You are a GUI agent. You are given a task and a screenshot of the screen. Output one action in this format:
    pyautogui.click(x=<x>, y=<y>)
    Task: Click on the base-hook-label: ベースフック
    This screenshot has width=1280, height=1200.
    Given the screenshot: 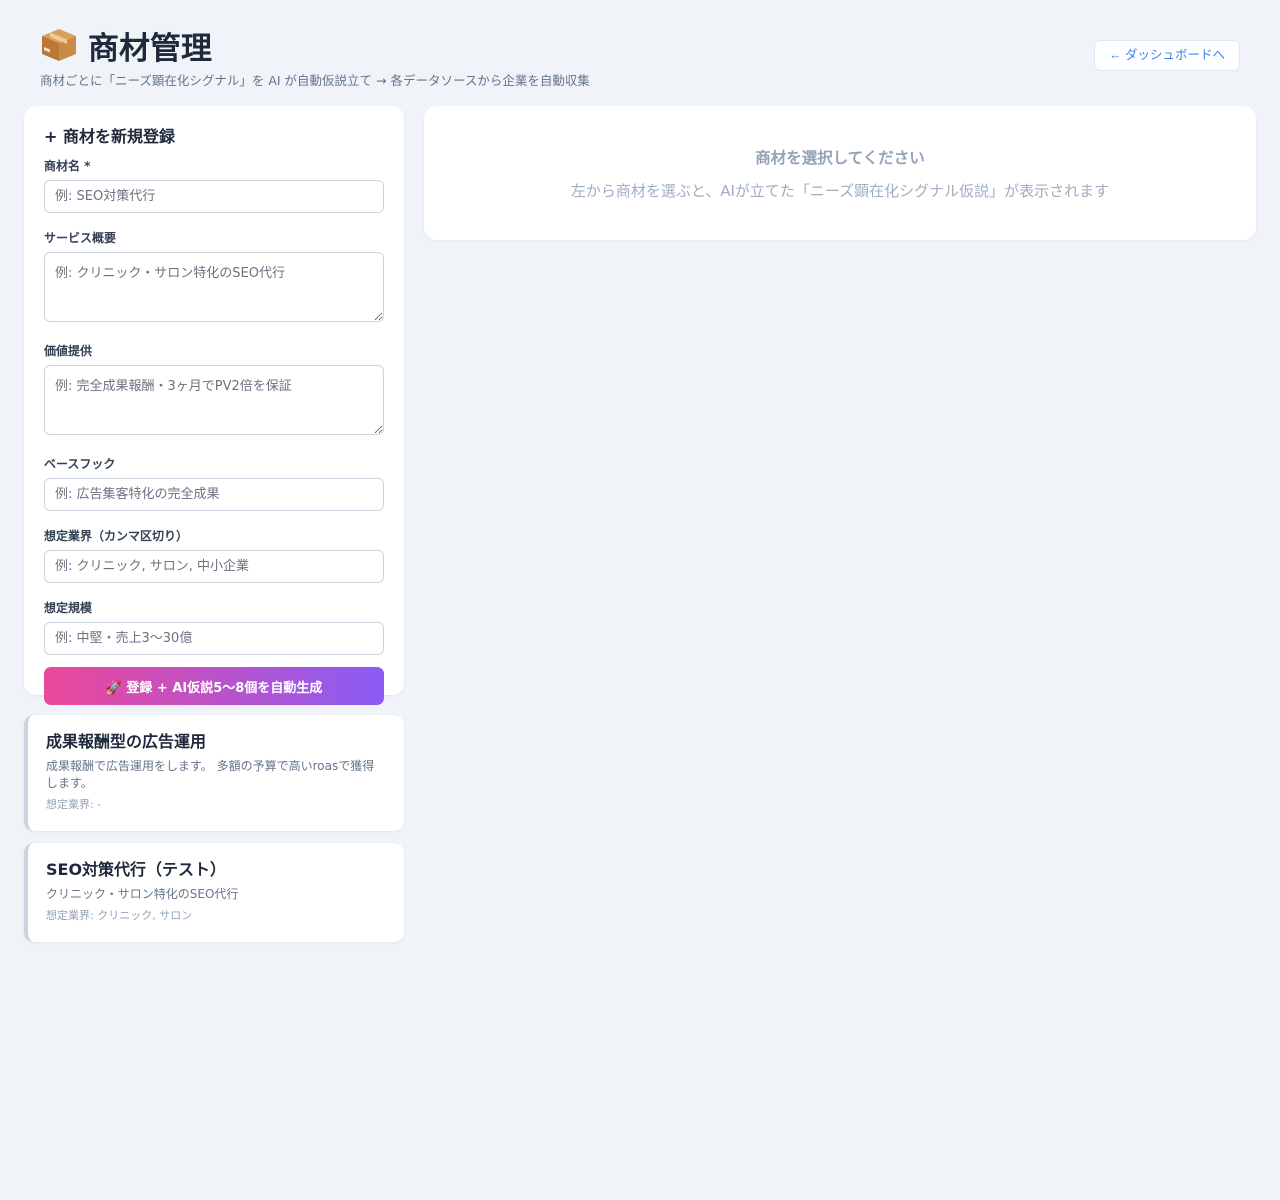 What is the action you would take?
    pyautogui.click(x=80, y=464)
    